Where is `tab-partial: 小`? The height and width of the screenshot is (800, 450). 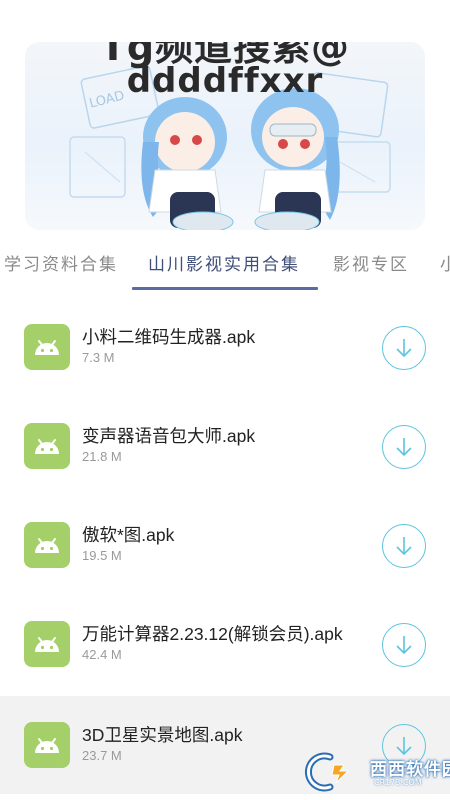
tab-partial: 小 is located at coordinates (445, 262).